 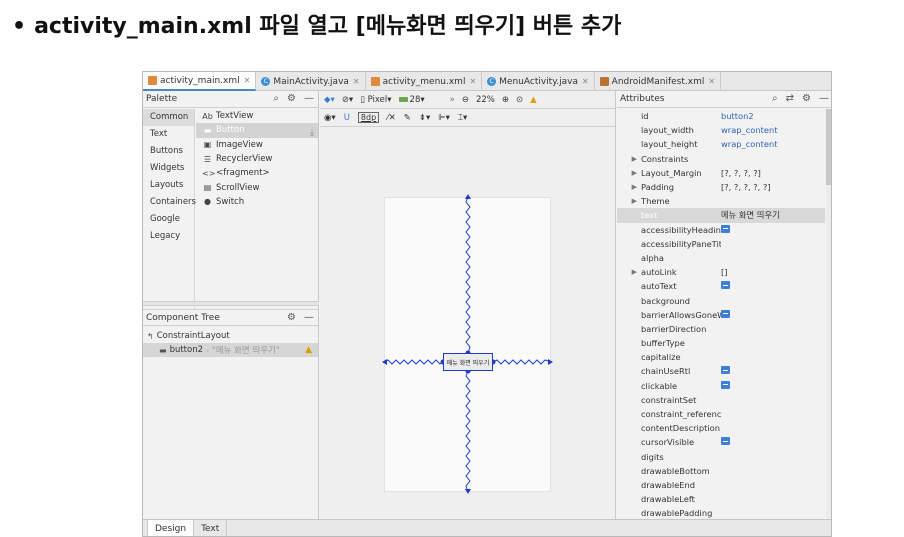 What do you see at coordinates (771, 116) in the screenshot?
I see `attribute-value: button2` at bounding box center [771, 116].